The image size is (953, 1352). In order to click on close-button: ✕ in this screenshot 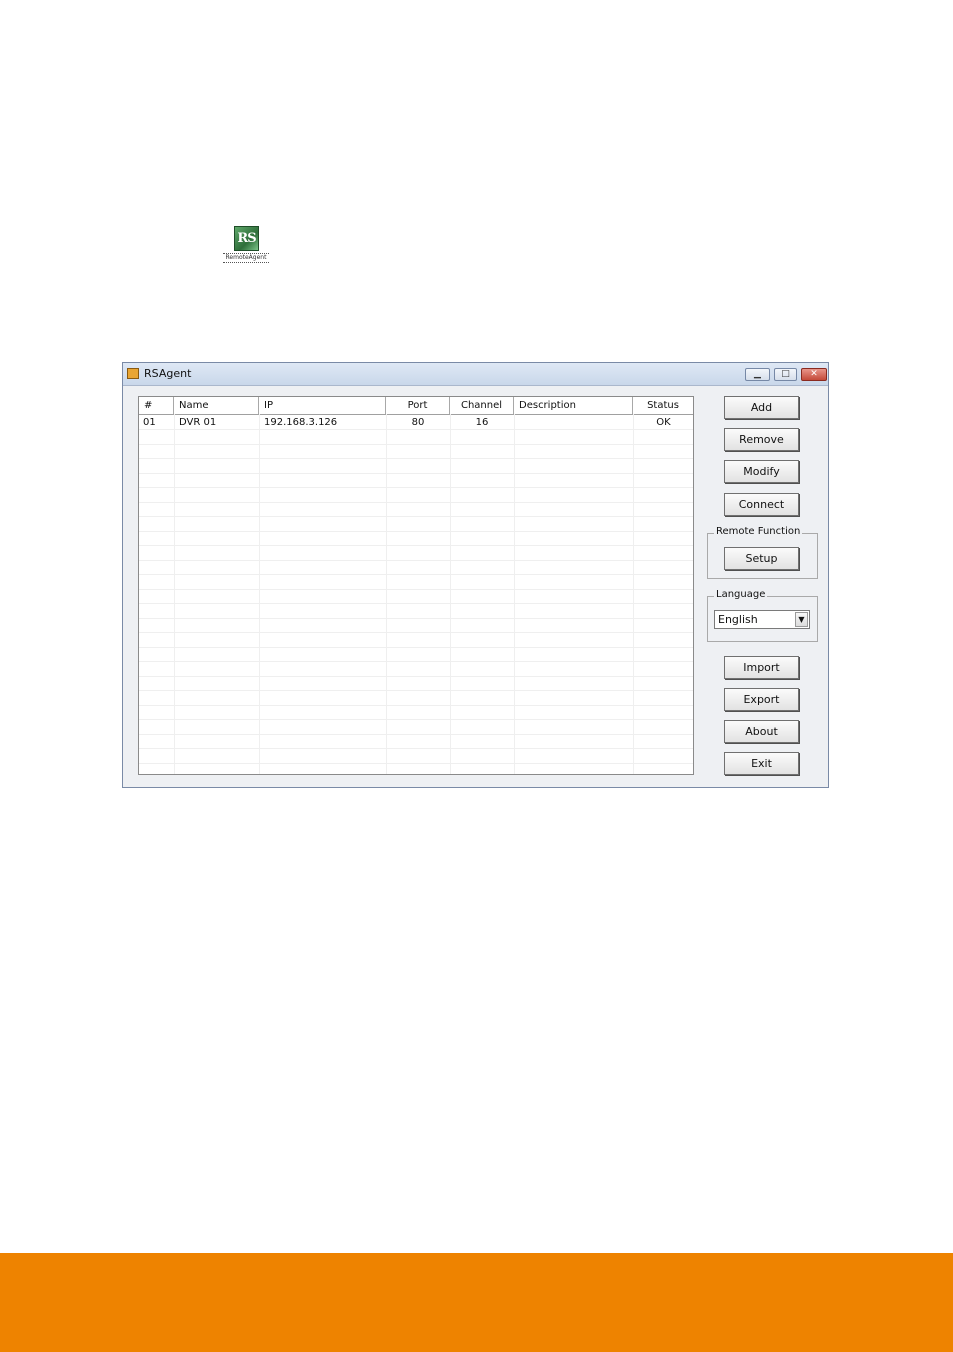, I will do `click(814, 374)`.